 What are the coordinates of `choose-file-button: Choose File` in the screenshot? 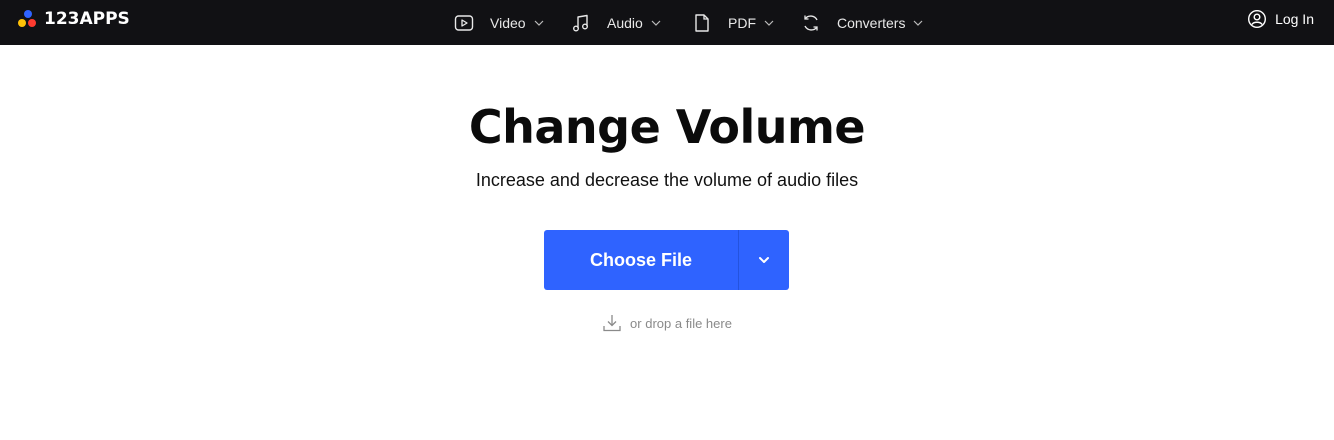 It's located at (641, 260).